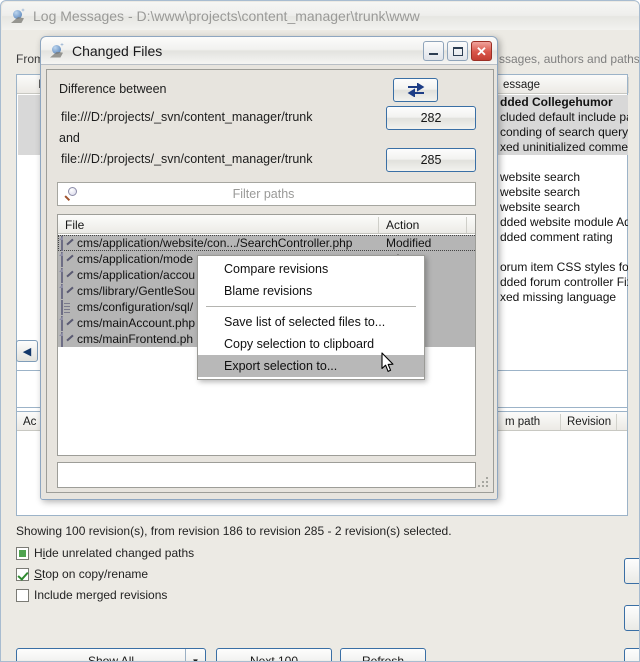 The image size is (640, 662). I want to click on text-file-icon, so click(67, 307).